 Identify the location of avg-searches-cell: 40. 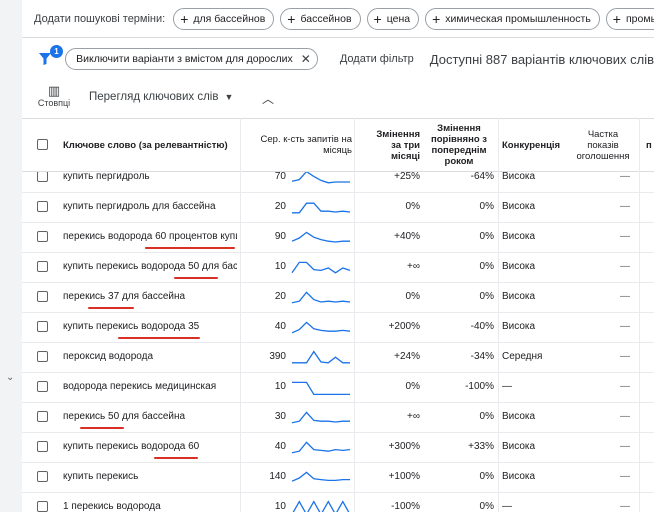
(280, 326).